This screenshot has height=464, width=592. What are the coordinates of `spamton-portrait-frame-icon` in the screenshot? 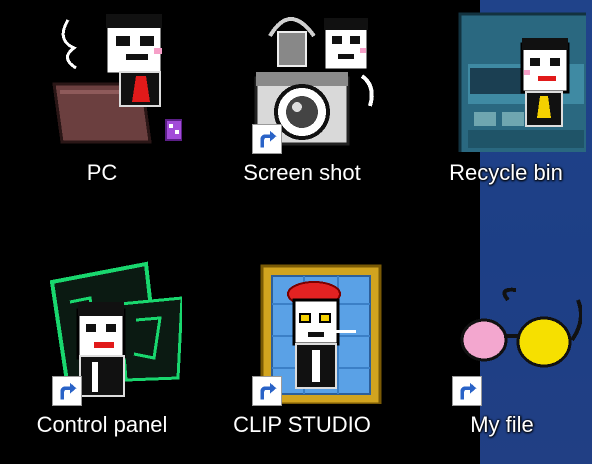 It's located at (316, 332).